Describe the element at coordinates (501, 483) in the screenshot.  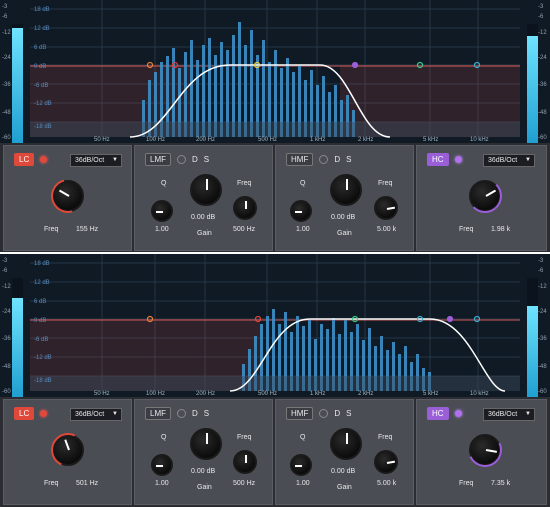
I see `hc-freq-value: 7.35 k` at that location.